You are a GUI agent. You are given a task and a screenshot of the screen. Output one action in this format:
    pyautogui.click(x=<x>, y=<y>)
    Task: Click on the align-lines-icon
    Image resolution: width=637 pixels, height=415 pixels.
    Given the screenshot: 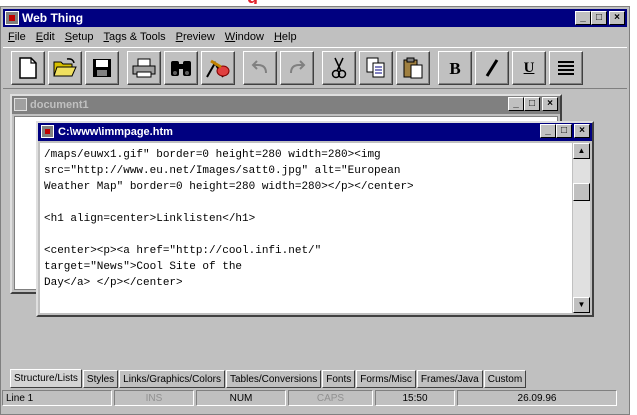 What is the action you would take?
    pyautogui.click(x=566, y=68)
    